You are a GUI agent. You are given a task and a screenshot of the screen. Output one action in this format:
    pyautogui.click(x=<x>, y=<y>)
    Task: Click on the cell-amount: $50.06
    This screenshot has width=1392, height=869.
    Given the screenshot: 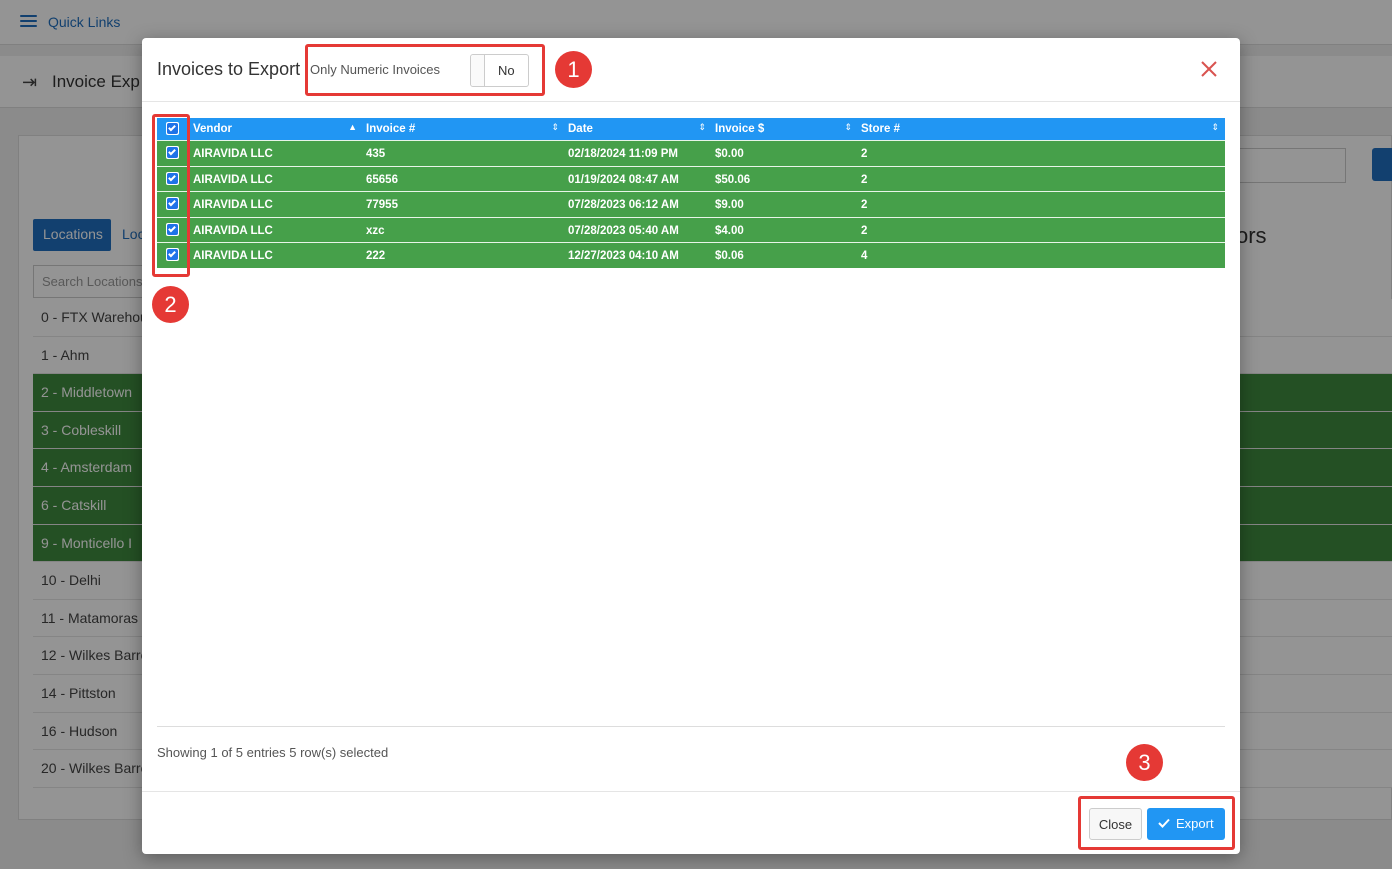 What is the action you would take?
    pyautogui.click(x=733, y=179)
    